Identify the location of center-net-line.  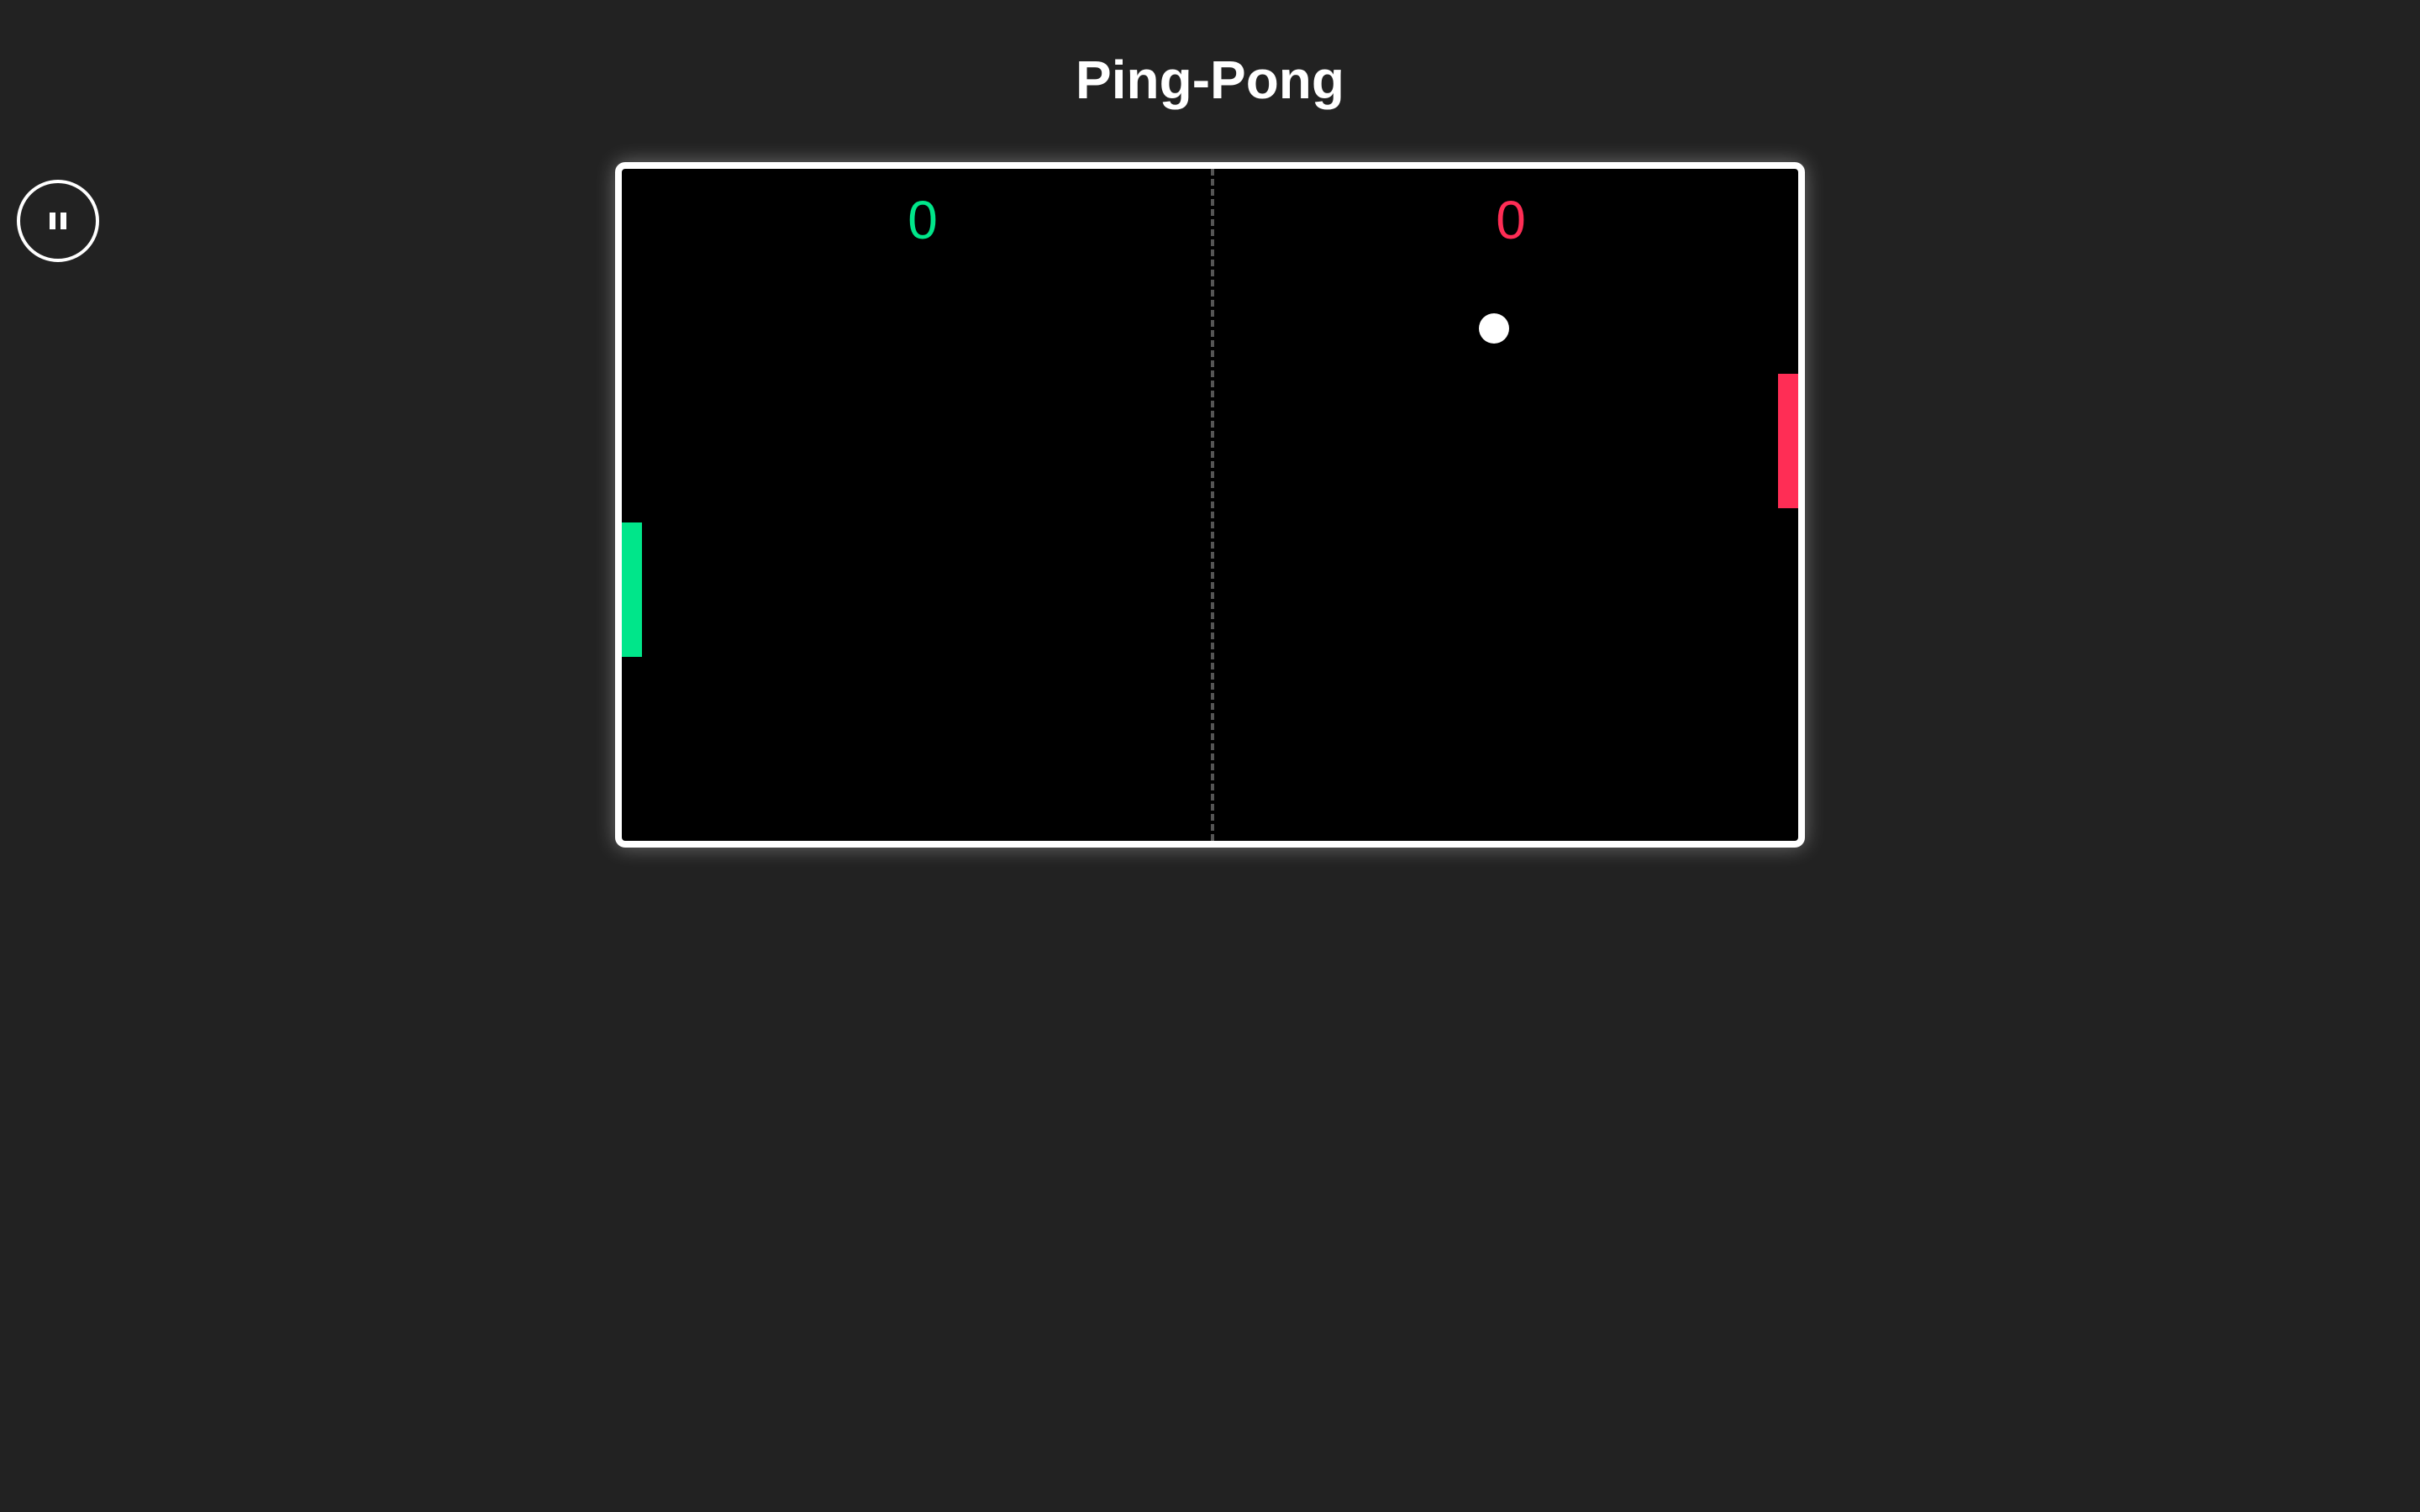
(1212, 505).